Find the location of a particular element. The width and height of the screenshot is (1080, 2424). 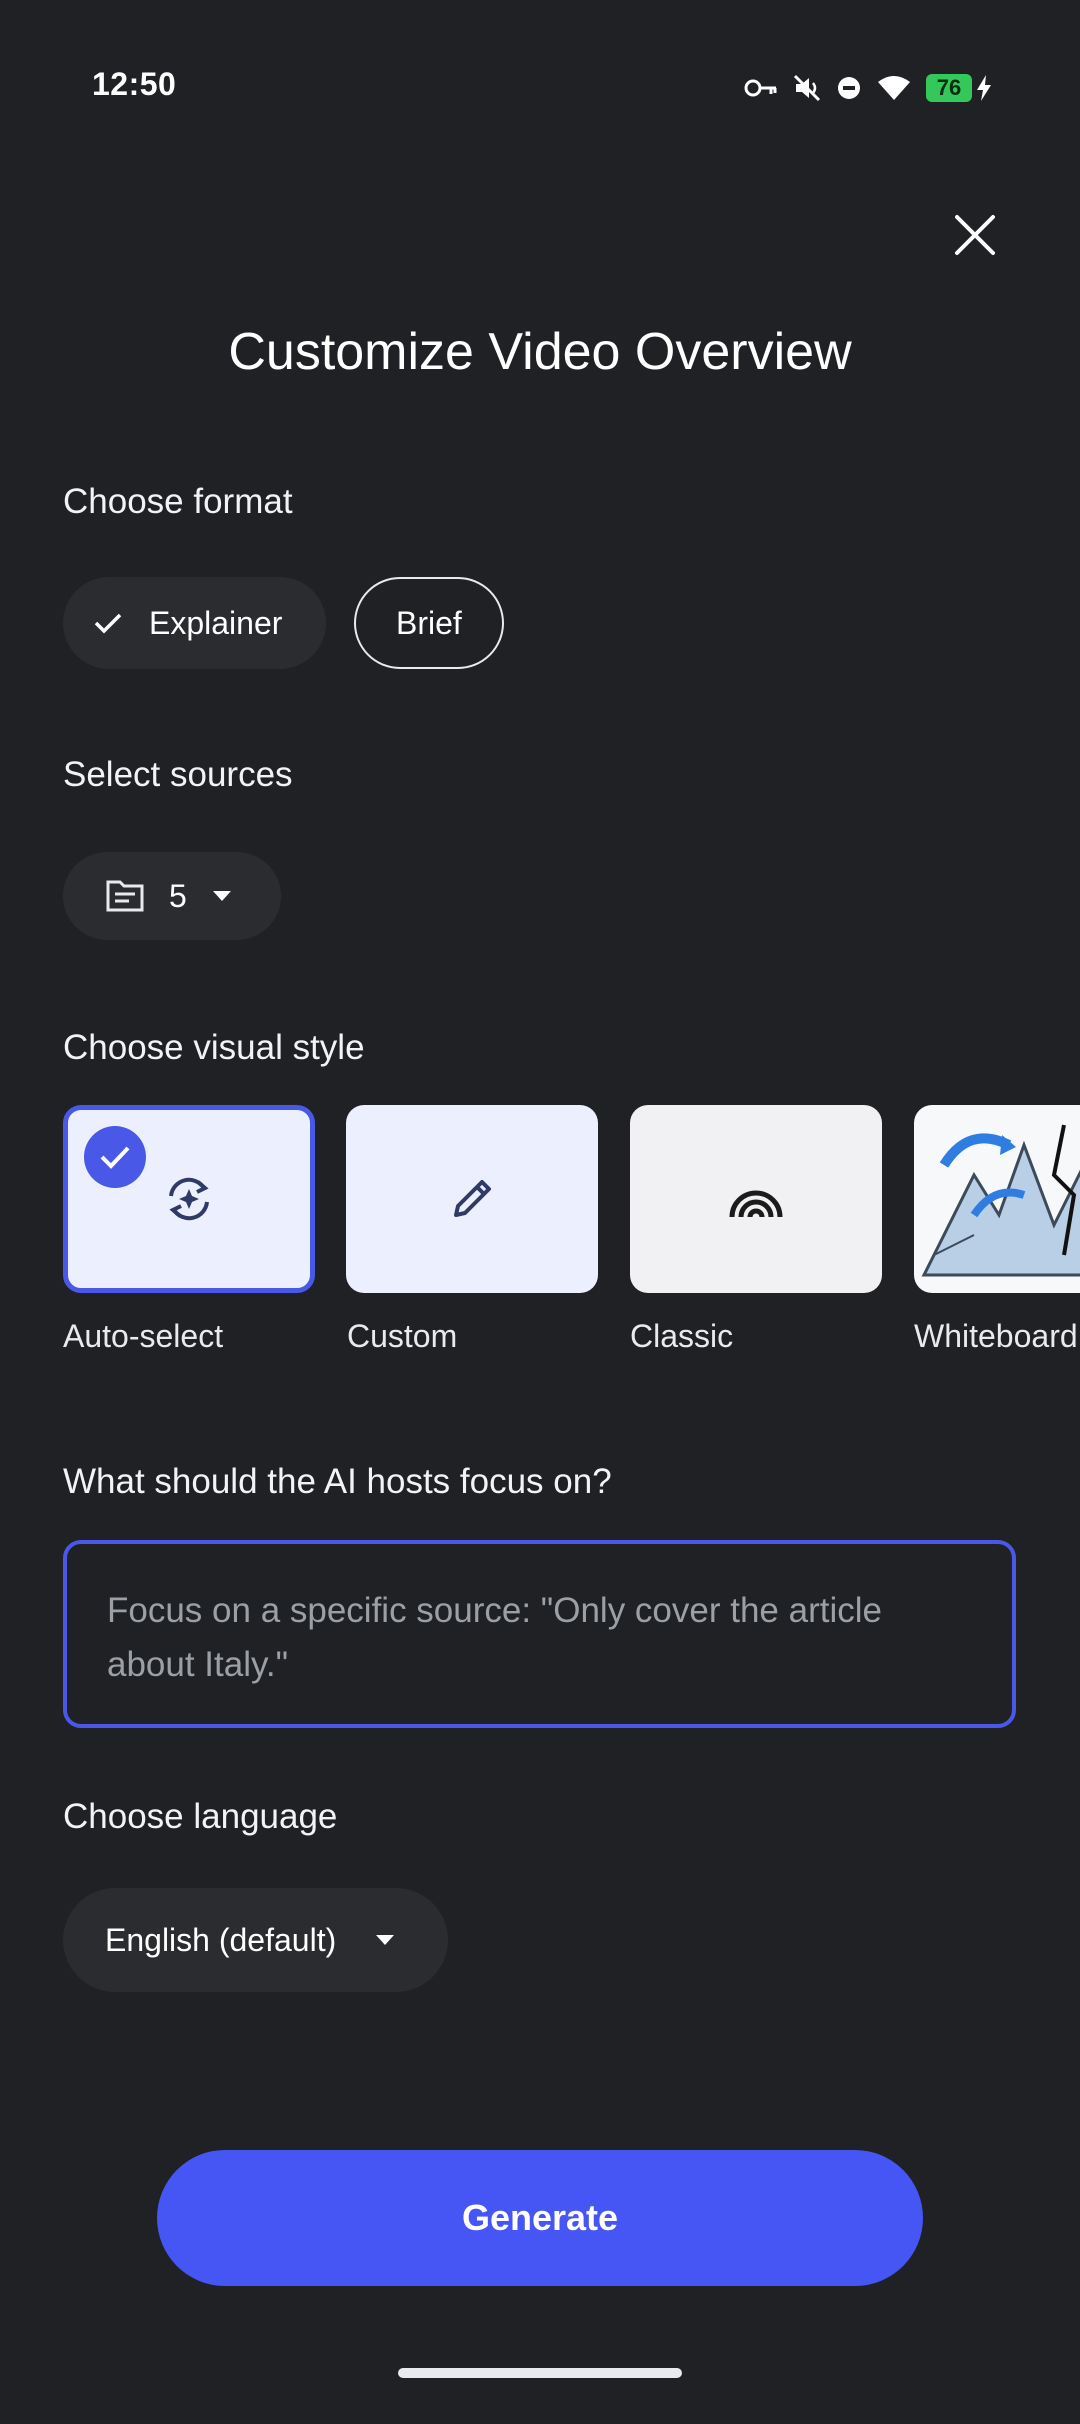

classic-arcs-icon is located at coordinates (756, 1204).